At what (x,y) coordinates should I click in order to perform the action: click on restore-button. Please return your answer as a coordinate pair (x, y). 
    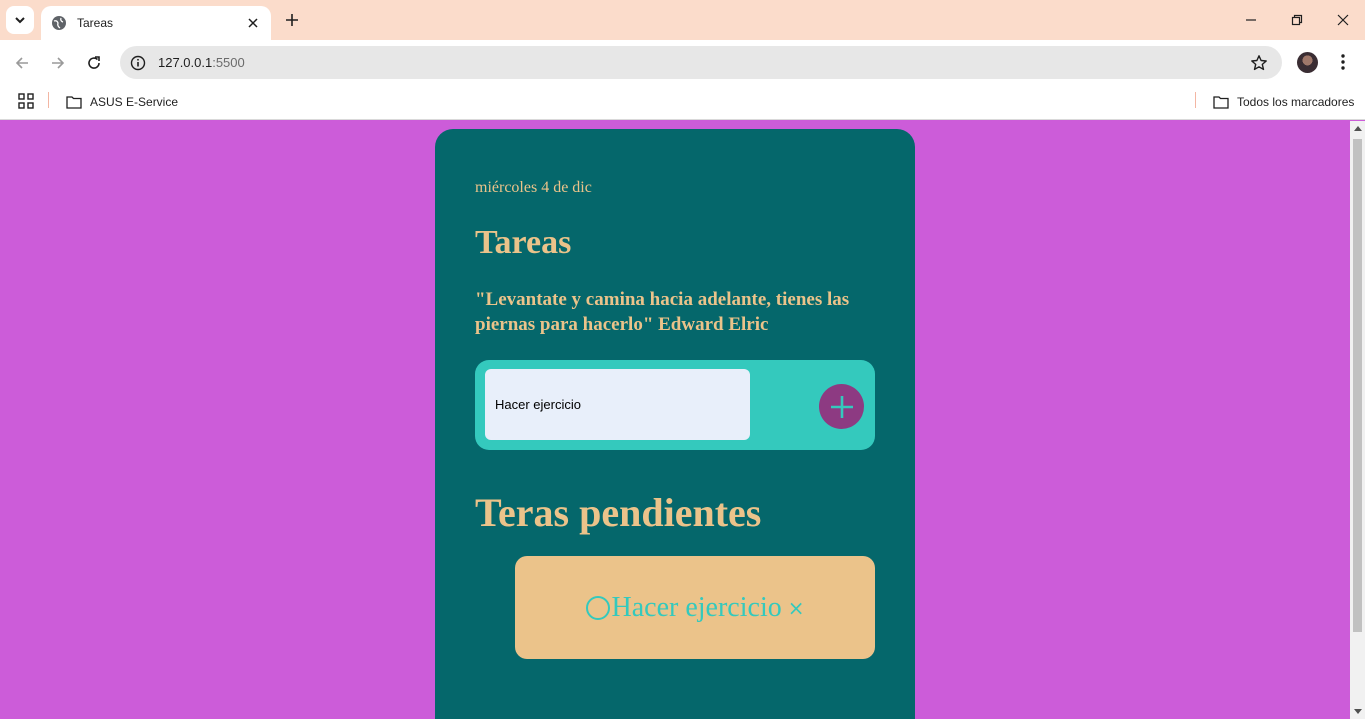
    Looking at the image, I should click on (1297, 20).